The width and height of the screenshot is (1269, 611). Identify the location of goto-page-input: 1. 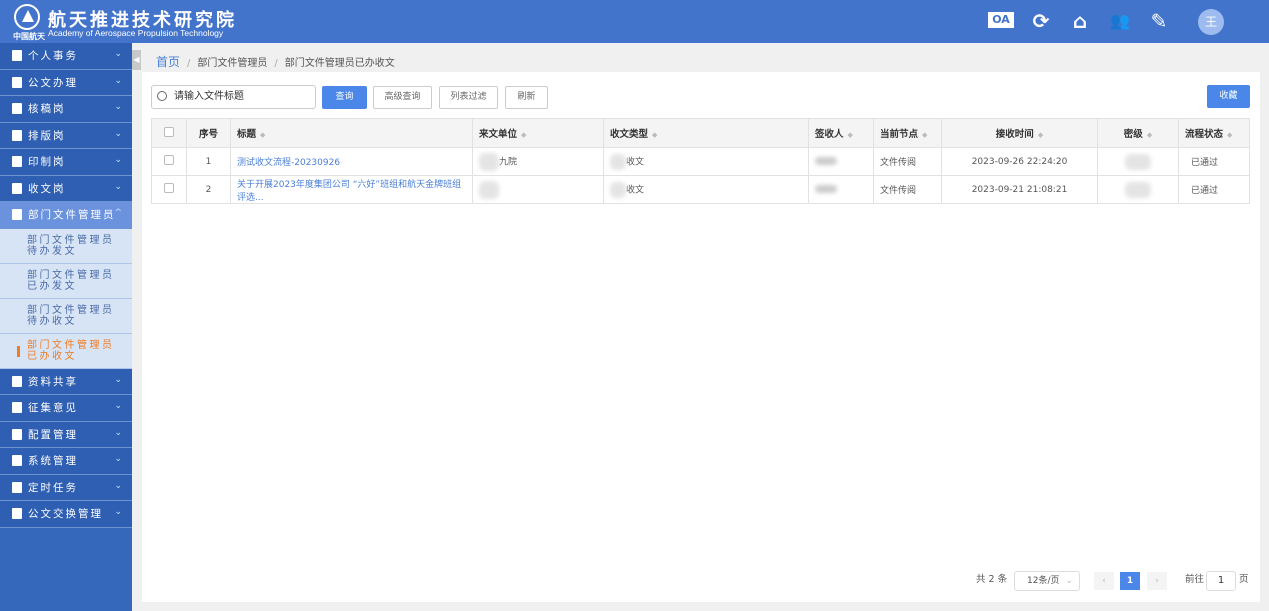
(1221, 581).